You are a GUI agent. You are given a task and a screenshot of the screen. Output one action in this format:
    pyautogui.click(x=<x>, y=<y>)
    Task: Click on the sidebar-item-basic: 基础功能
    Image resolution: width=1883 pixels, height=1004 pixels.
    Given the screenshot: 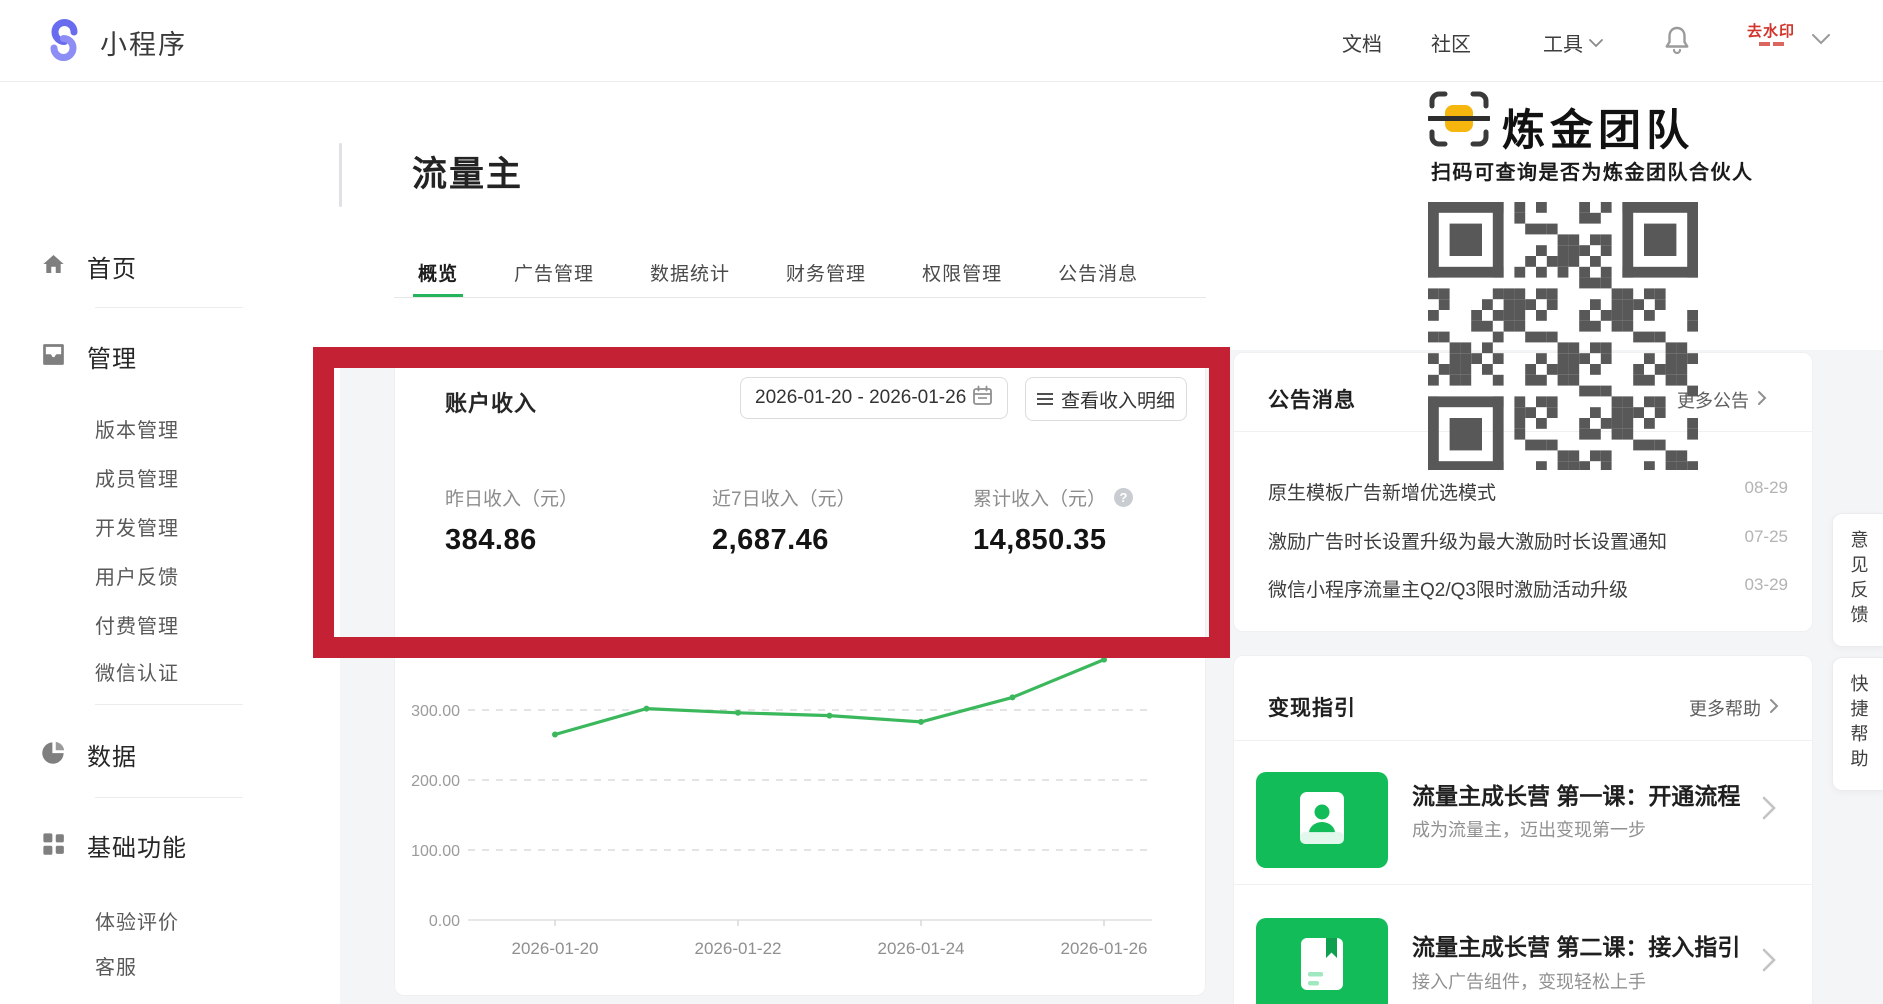 What is the action you would take?
    pyautogui.click(x=113, y=845)
    